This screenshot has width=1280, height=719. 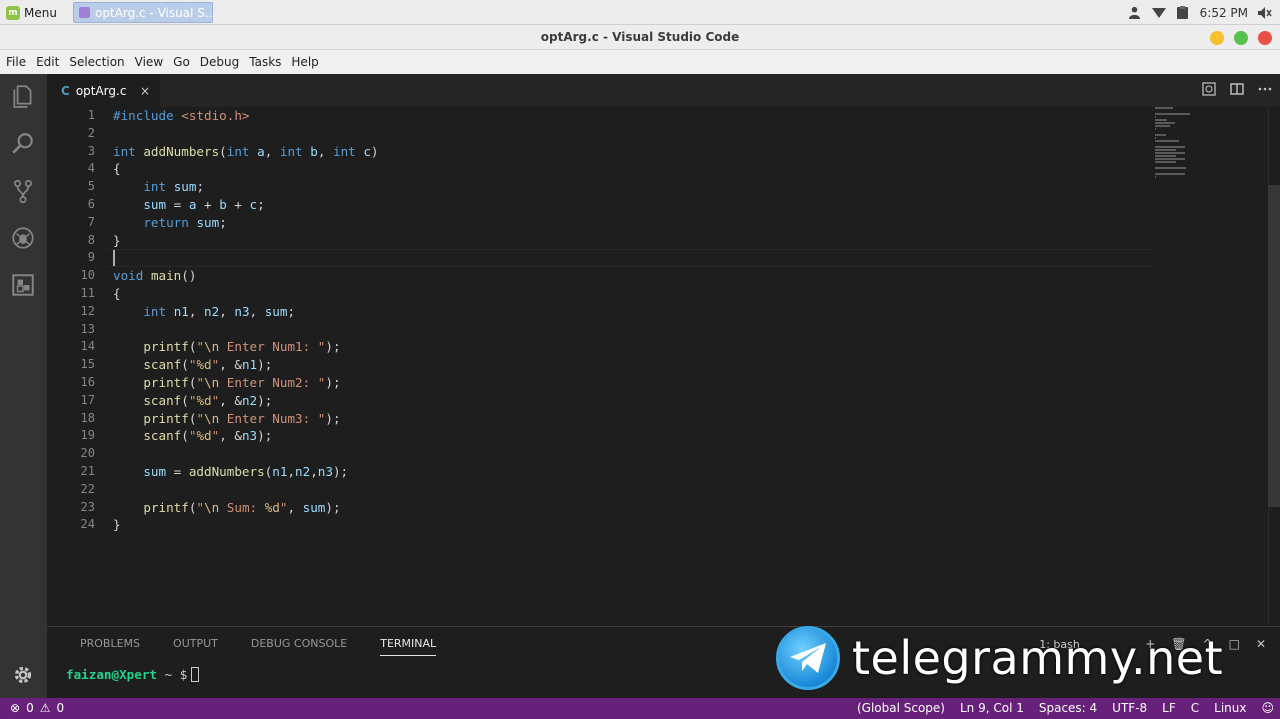 What do you see at coordinates (181, 62) in the screenshot?
I see `menu-go: Go` at bounding box center [181, 62].